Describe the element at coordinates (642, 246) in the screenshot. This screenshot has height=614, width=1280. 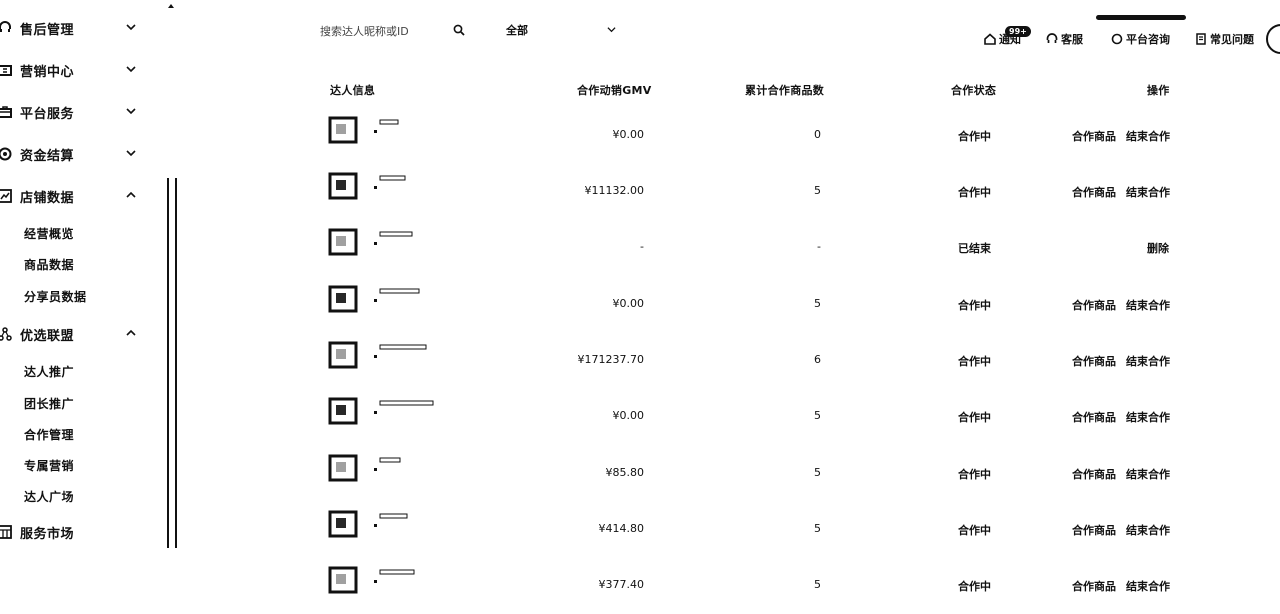
I see `cell-gmv: -` at that location.